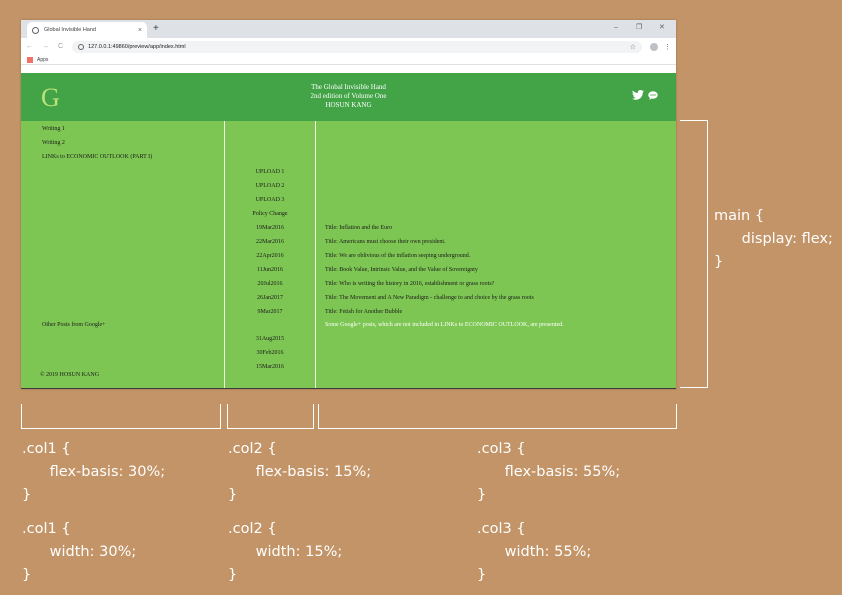 The width and height of the screenshot is (842, 595). What do you see at coordinates (497, 416) in the screenshot?
I see `col3-bracket` at bounding box center [497, 416].